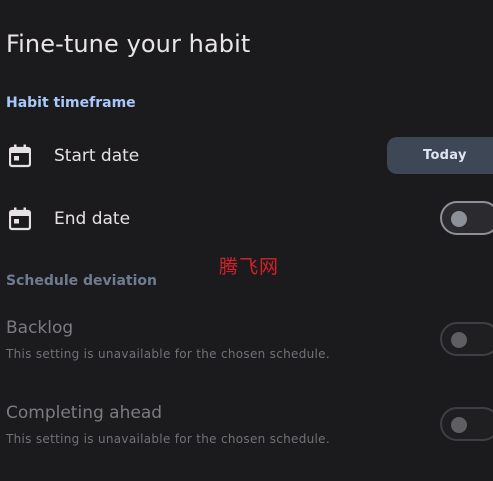 Image resolution: width=493 pixels, height=481 pixels. Describe the element at coordinates (128, 44) in the screenshot. I see `page-title: Fine-tune your habit` at that location.